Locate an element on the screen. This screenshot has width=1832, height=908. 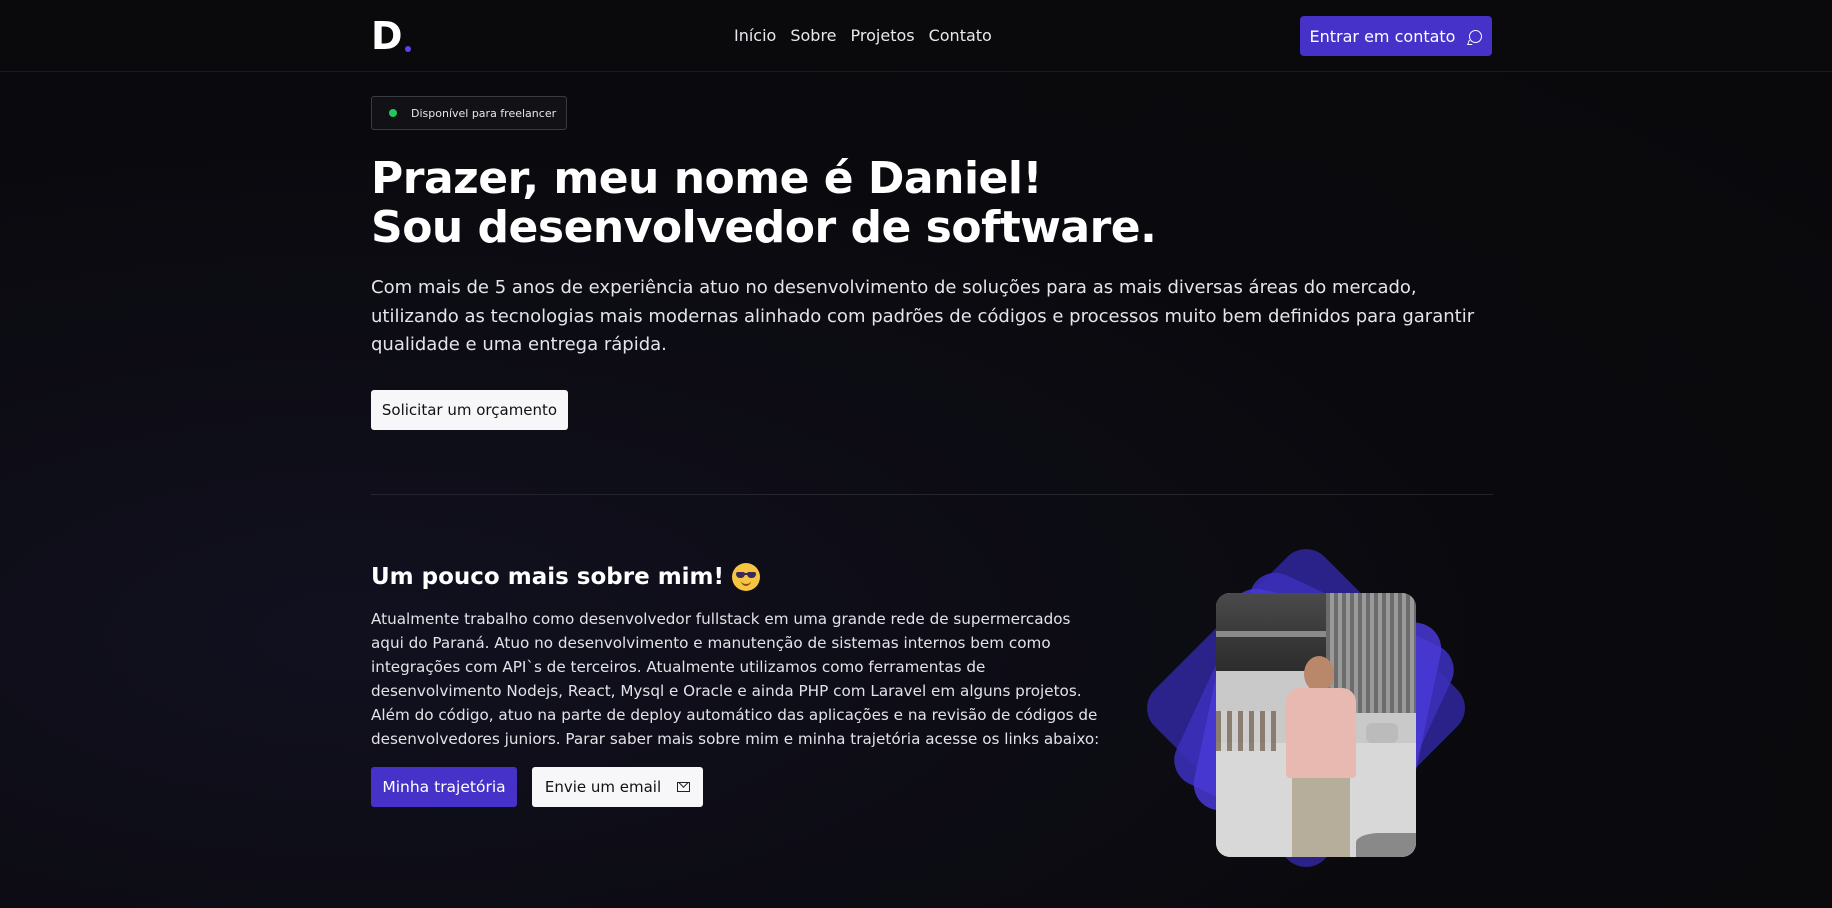
hero-title-line1: Prazer, meu nome é Daniel! is located at coordinates (707, 178).